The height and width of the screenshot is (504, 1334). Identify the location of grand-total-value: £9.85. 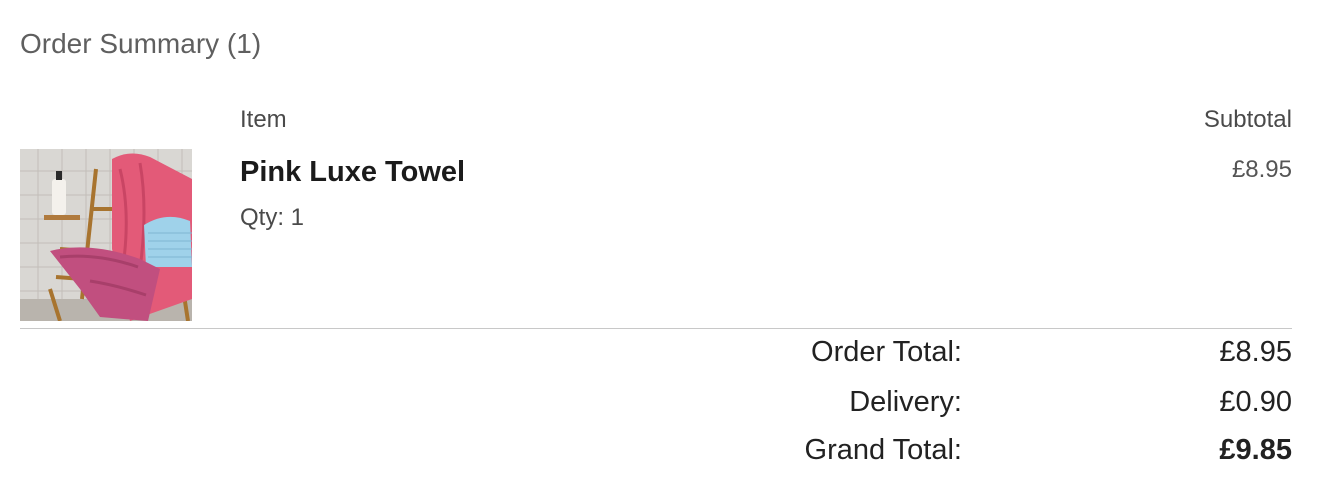
(1255, 450).